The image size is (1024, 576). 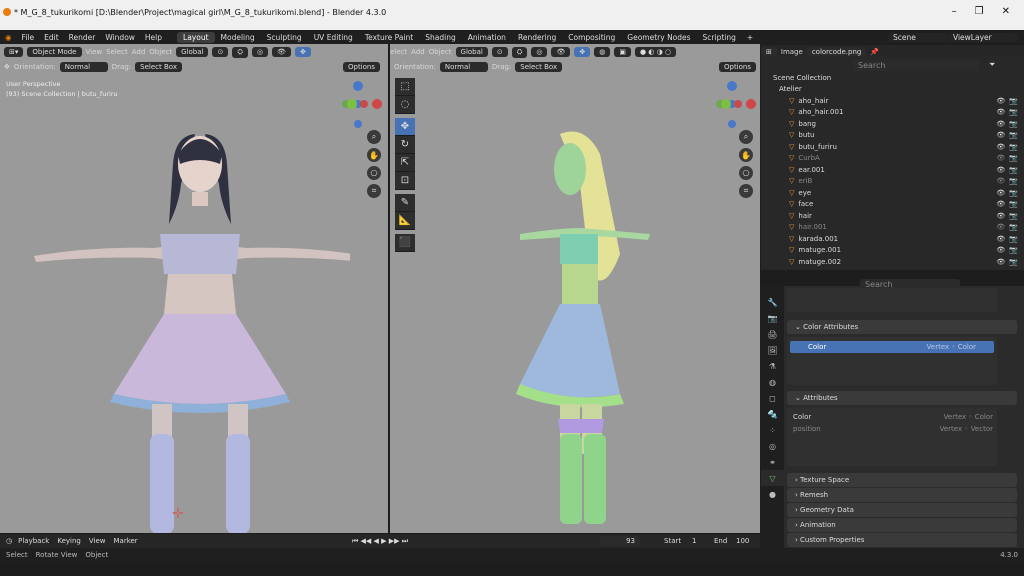 What do you see at coordinates (902, 495) in the screenshot?
I see `remesh-header: › Remesh` at bounding box center [902, 495].